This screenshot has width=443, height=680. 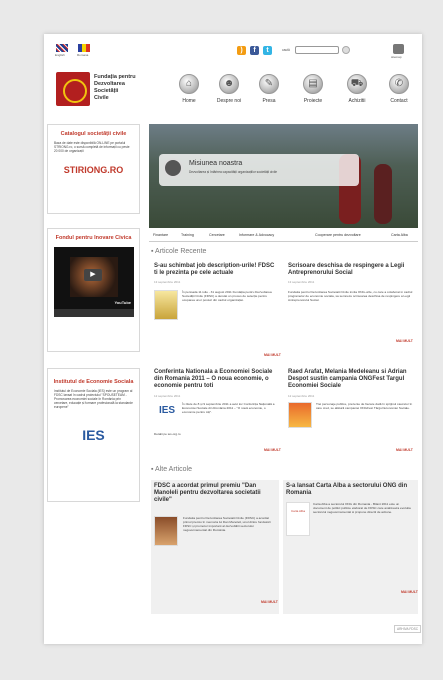 What do you see at coordinates (189, 84) in the screenshot?
I see `home-icon: ⌂` at bounding box center [189, 84].